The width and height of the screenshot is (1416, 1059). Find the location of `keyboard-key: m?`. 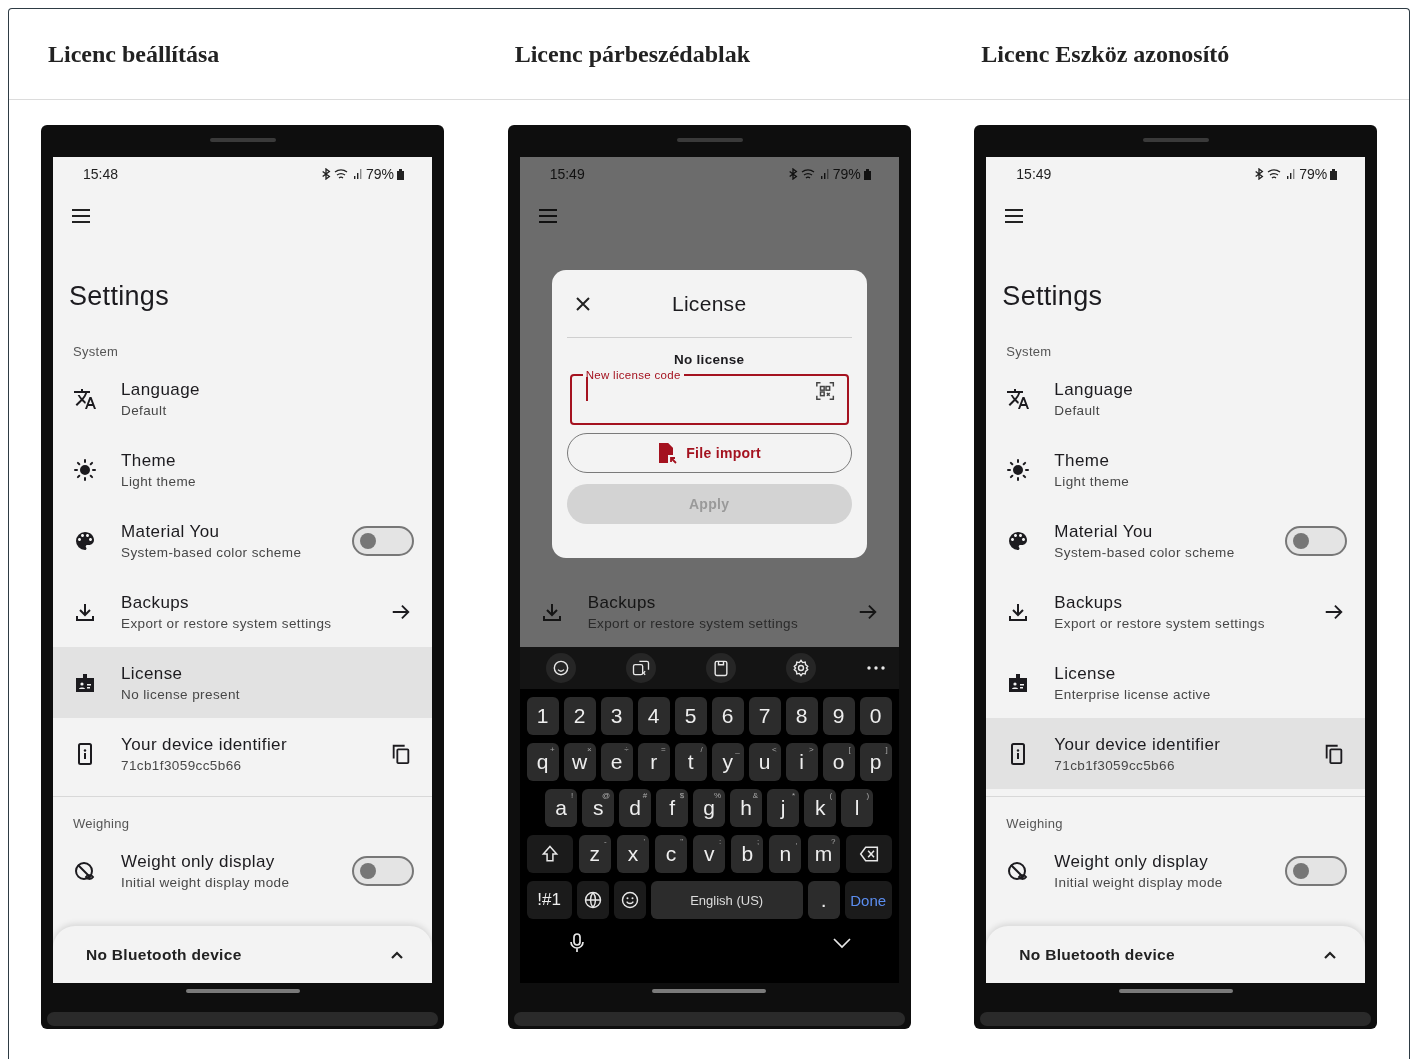

keyboard-key: m? is located at coordinates (823, 854).